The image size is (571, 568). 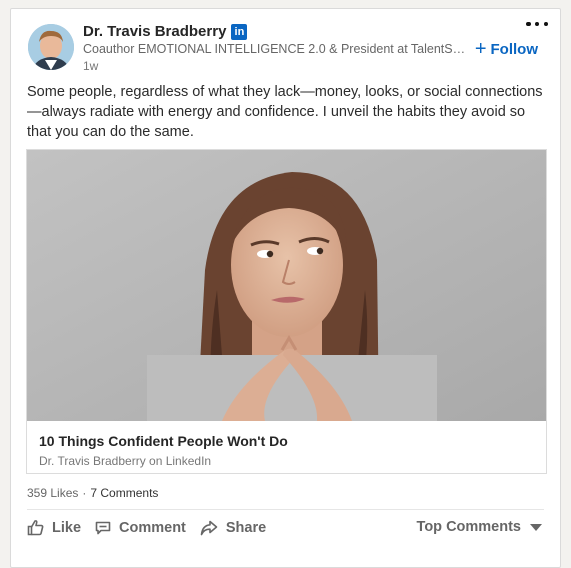 What do you see at coordinates (536, 527) in the screenshot?
I see `caret-down-icon` at bounding box center [536, 527].